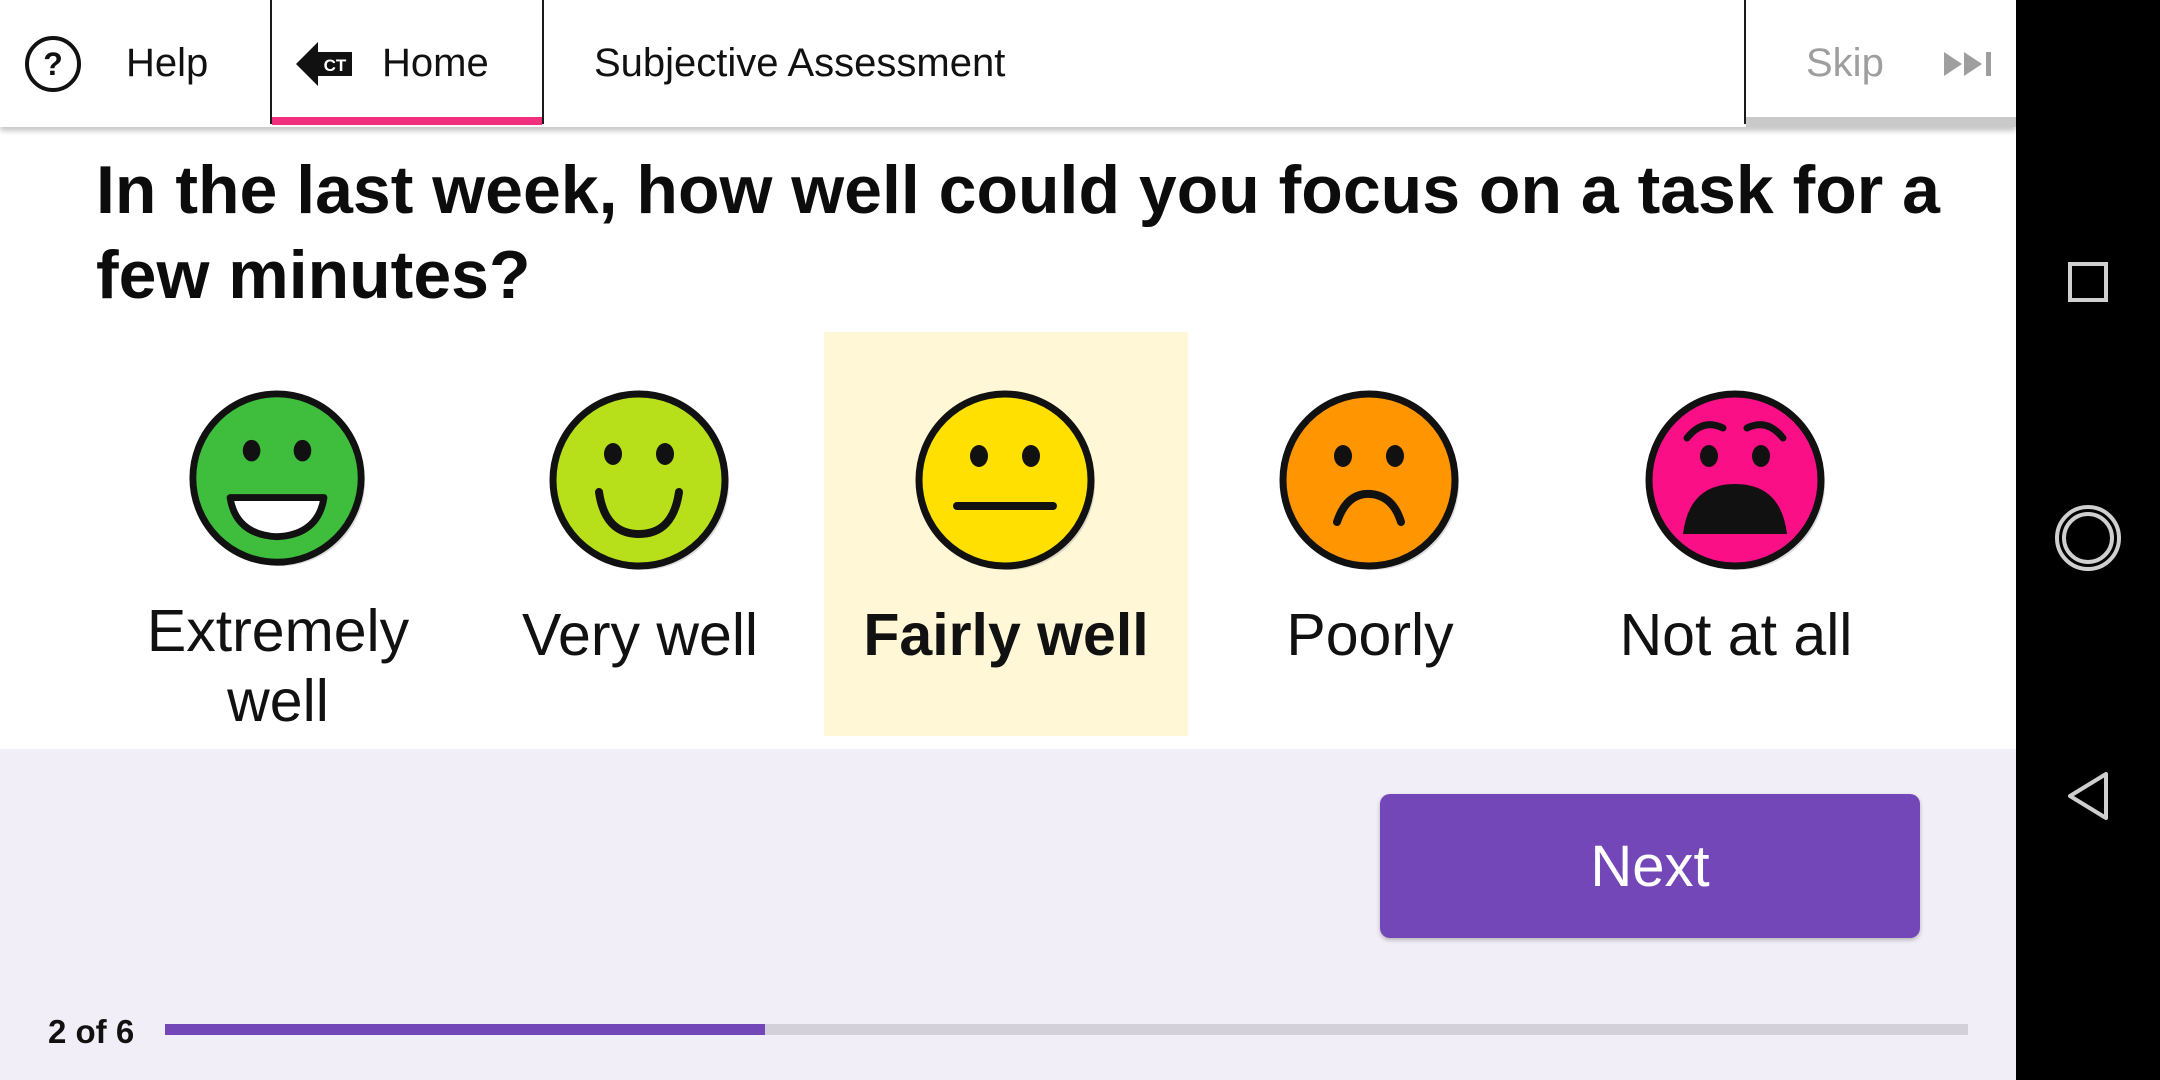 The image size is (2160, 1080). What do you see at coordinates (1144, 63) in the screenshot?
I see `title-section: Subjective Assessment` at bounding box center [1144, 63].